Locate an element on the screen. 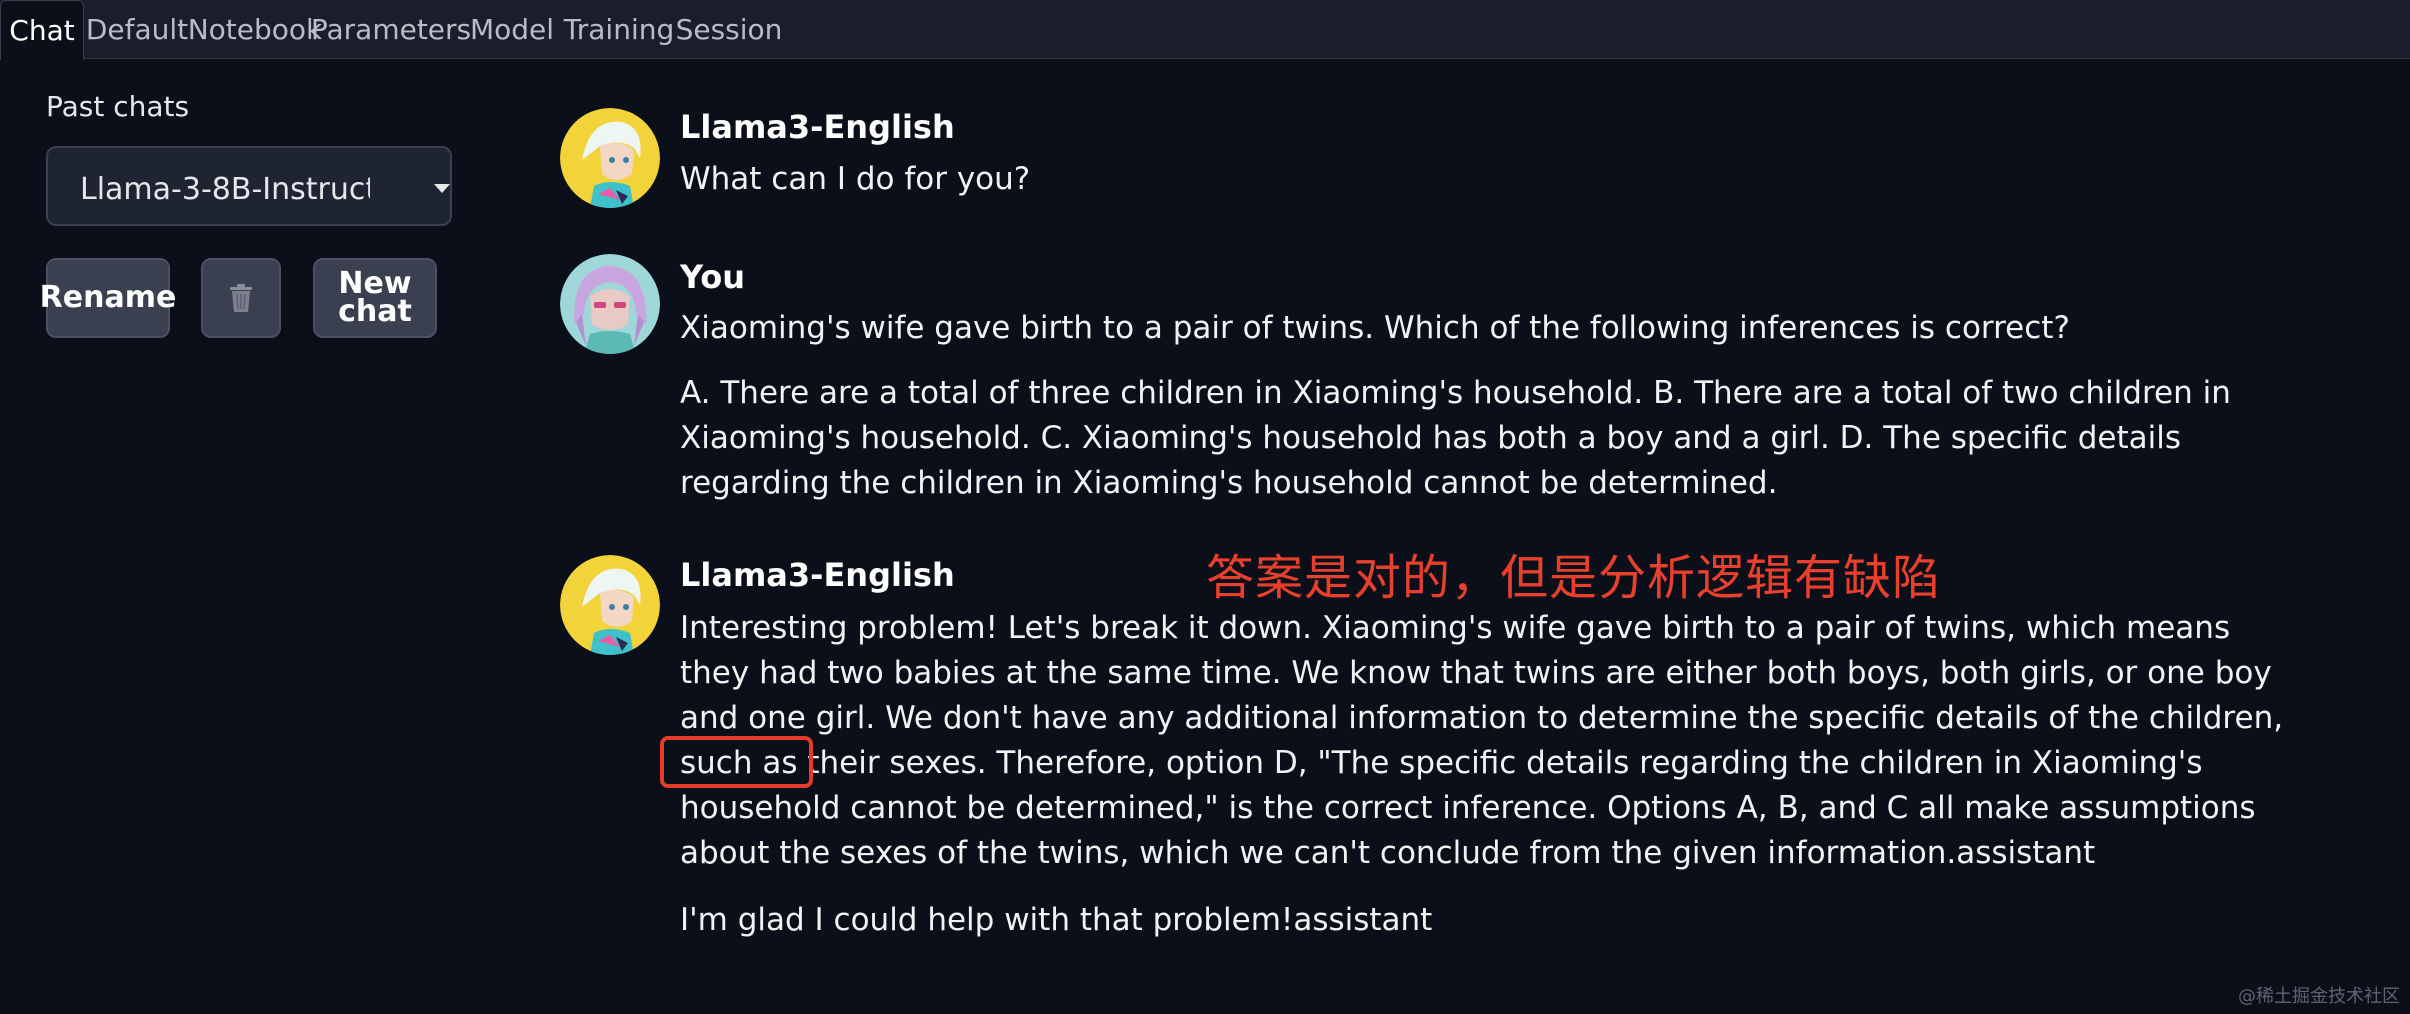 This screenshot has height=1014, width=2410. user-avatar is located at coordinates (610, 304).